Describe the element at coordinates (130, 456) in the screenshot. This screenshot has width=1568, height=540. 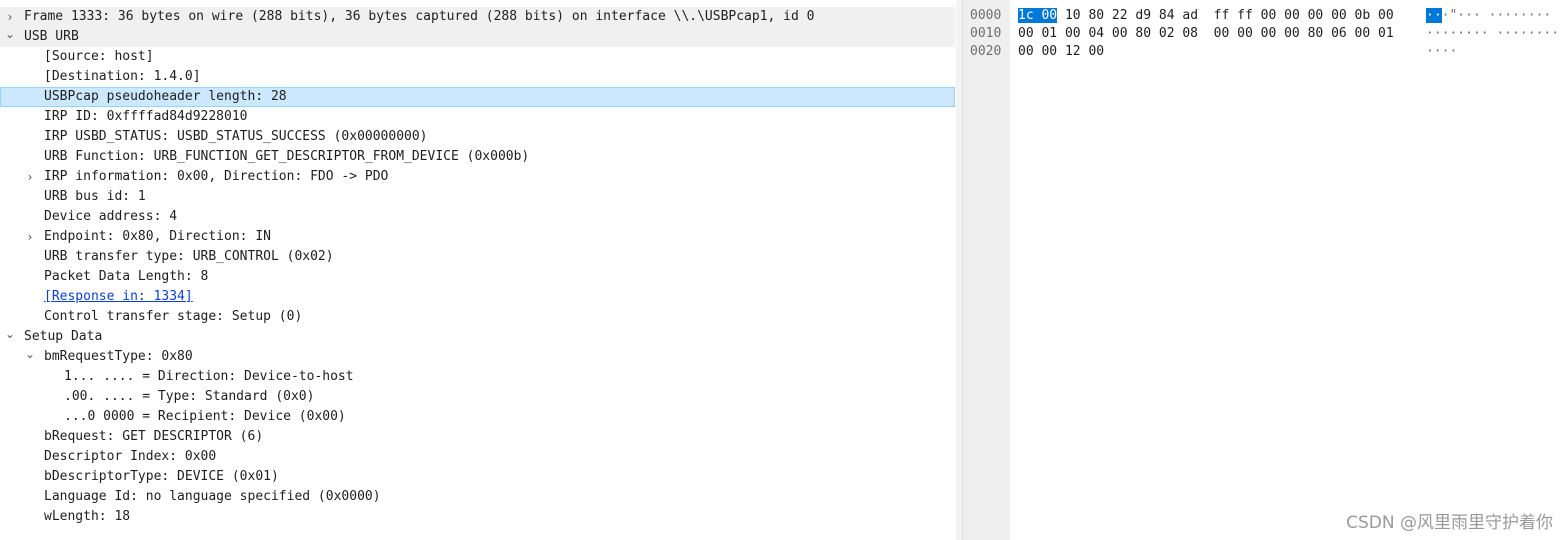
I see `tree-row-label: Descriptor Index: 0x00` at that location.